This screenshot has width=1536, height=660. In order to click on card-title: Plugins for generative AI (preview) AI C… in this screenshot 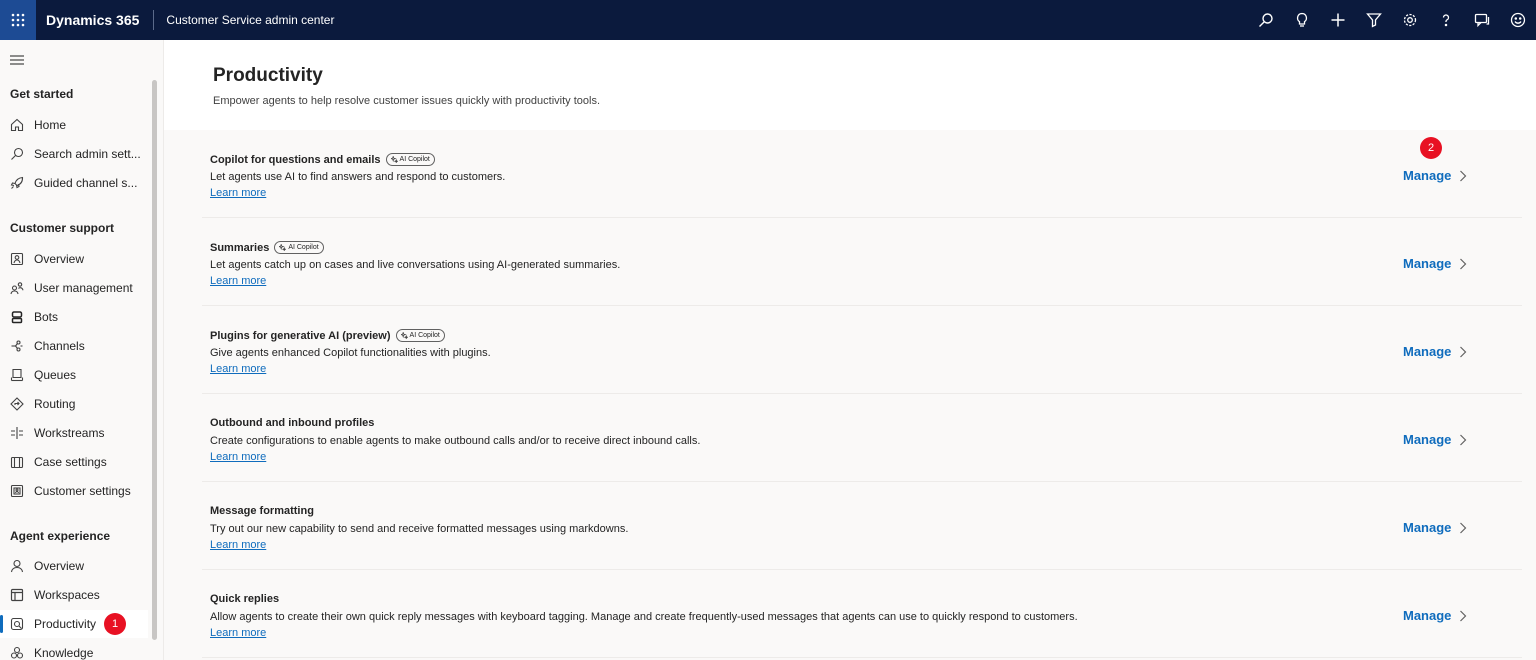, I will do `click(327, 335)`.